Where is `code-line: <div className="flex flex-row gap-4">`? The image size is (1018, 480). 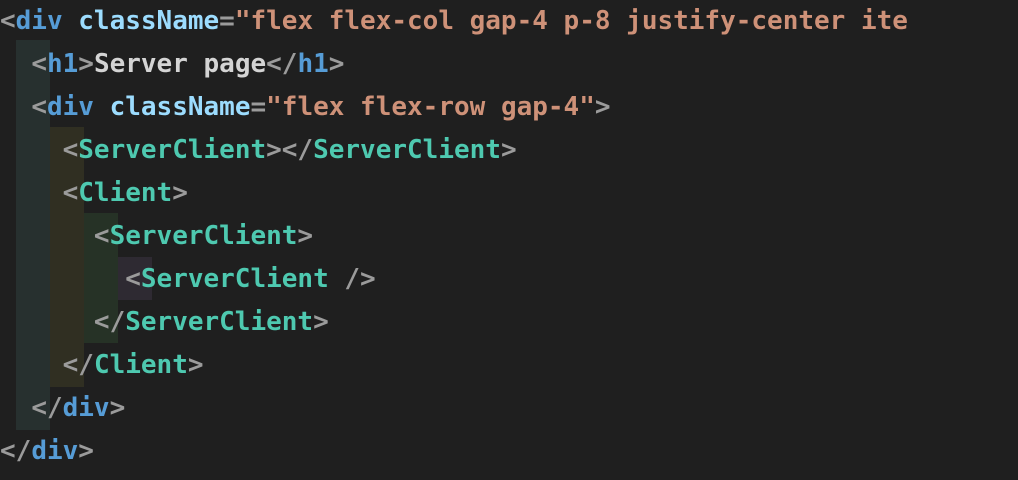 code-line: <div className="flex flex-row gap-4"> is located at coordinates (305, 107).